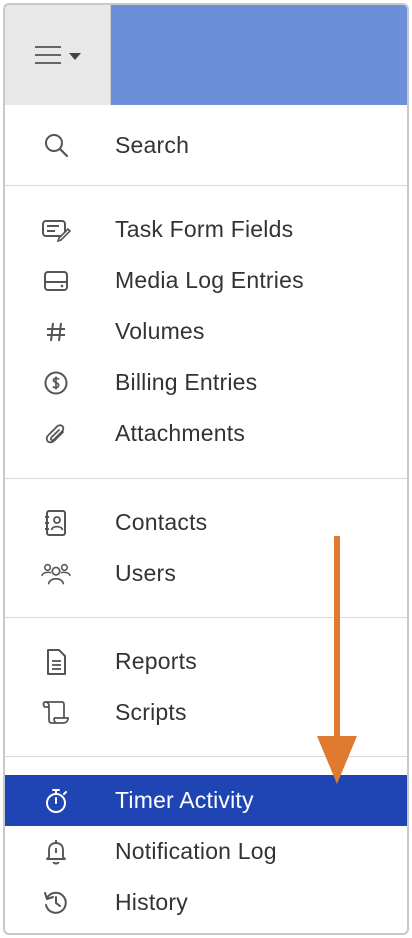  What do you see at coordinates (56, 903) in the screenshot?
I see `history-icon` at bounding box center [56, 903].